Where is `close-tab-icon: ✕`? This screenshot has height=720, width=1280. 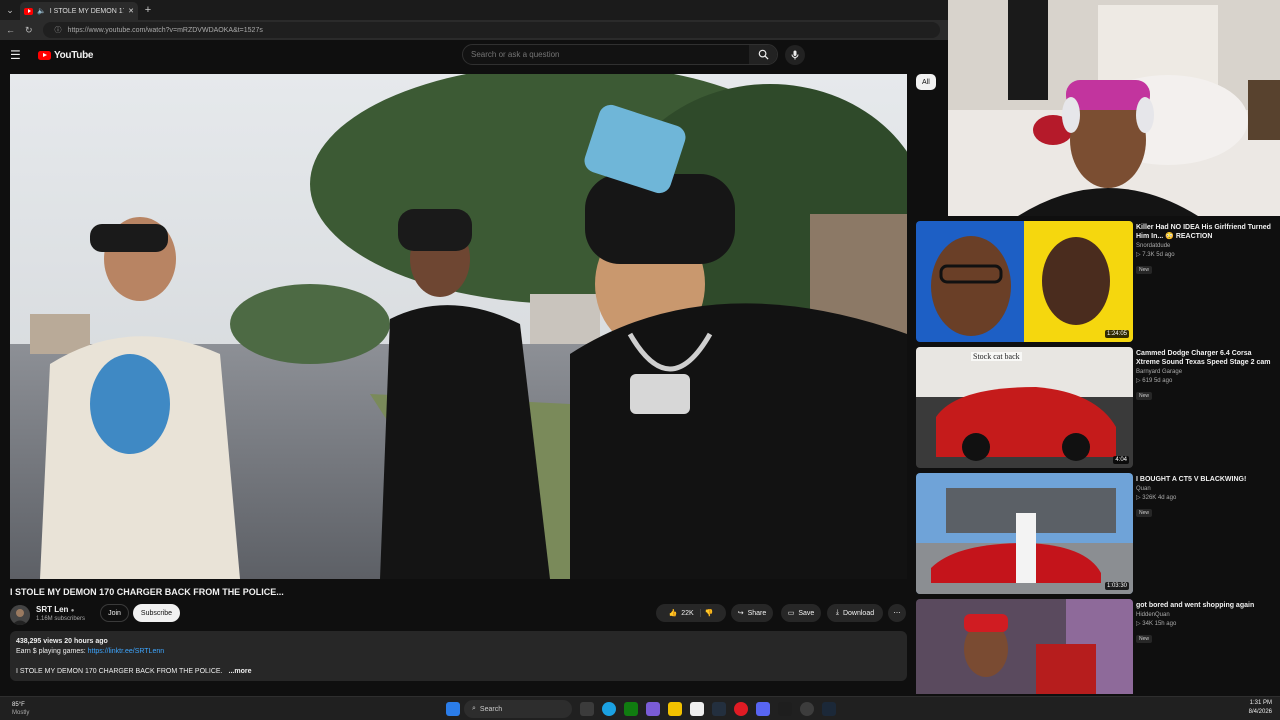 close-tab-icon: ✕ is located at coordinates (131, 11).